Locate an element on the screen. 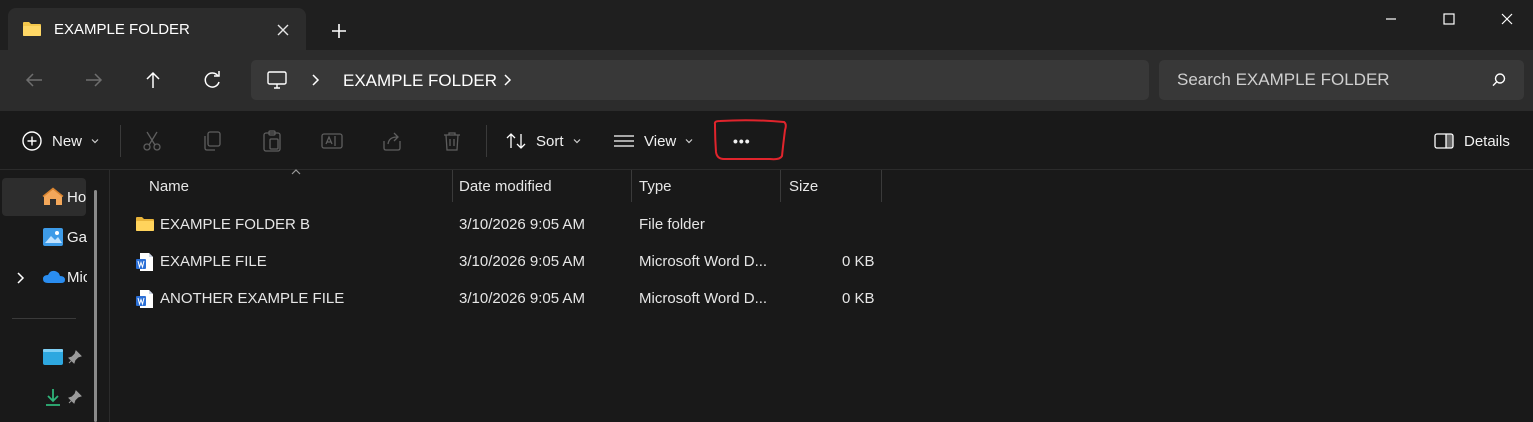  close-window-button is located at coordinates (1507, 19).